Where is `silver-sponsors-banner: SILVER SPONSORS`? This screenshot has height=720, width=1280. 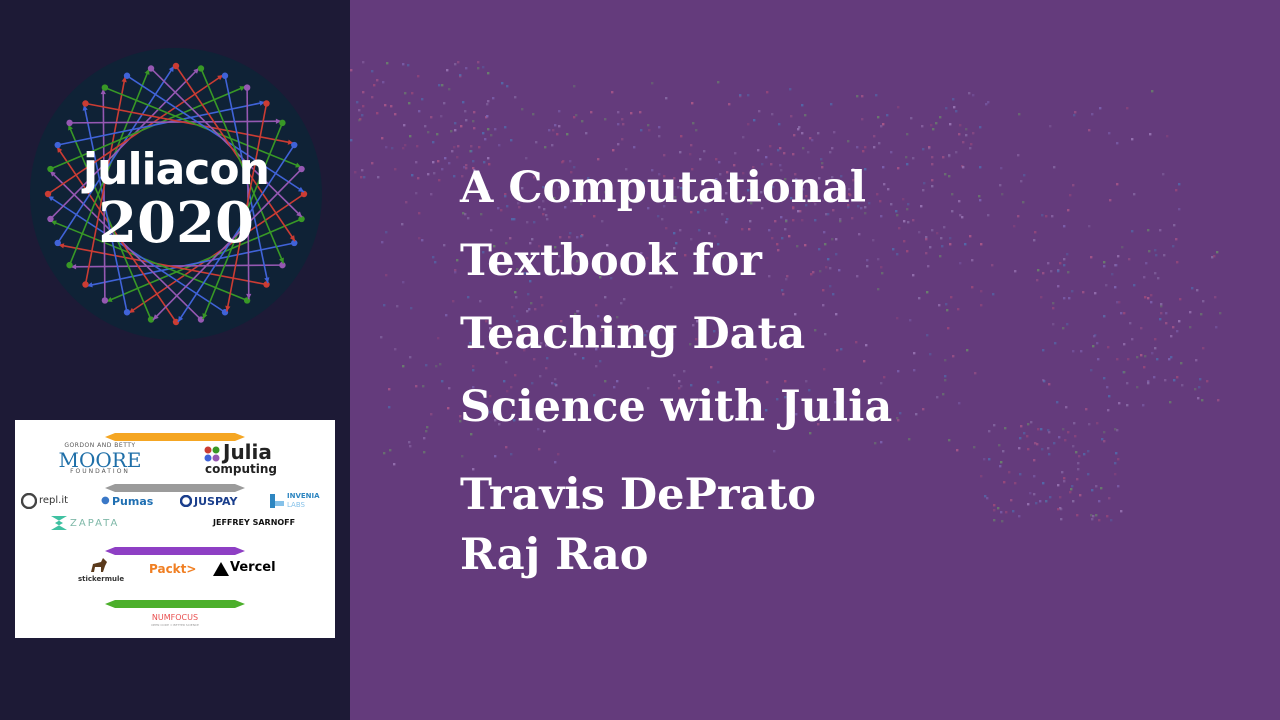 silver-sponsors-banner: SILVER SPONSORS is located at coordinates (175, 484).